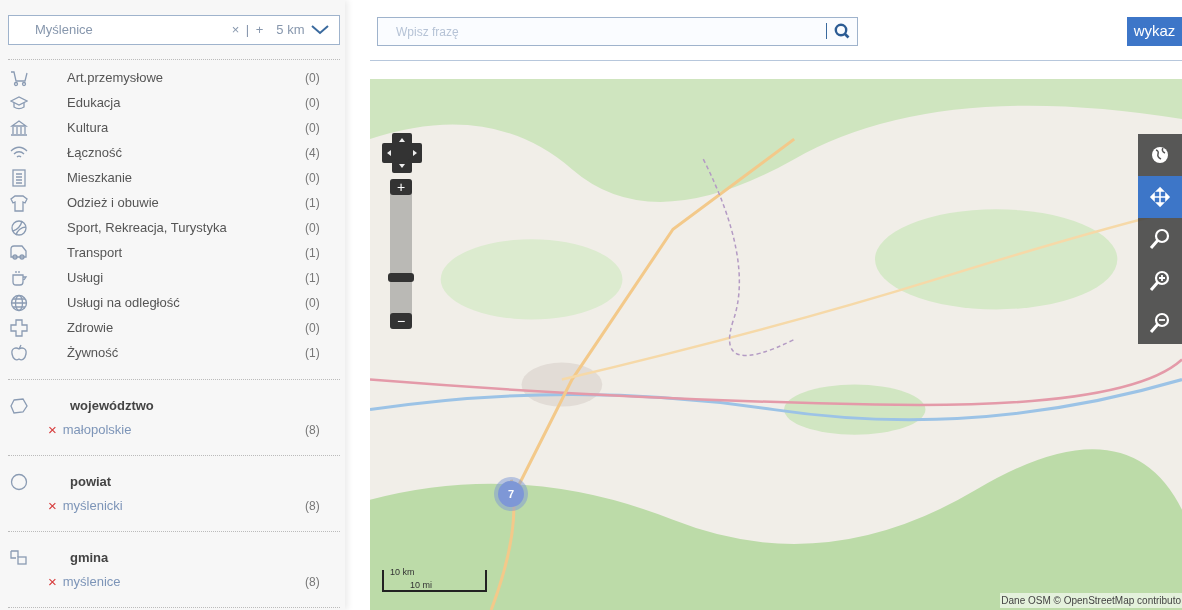  I want to click on pan-control, so click(402, 153).